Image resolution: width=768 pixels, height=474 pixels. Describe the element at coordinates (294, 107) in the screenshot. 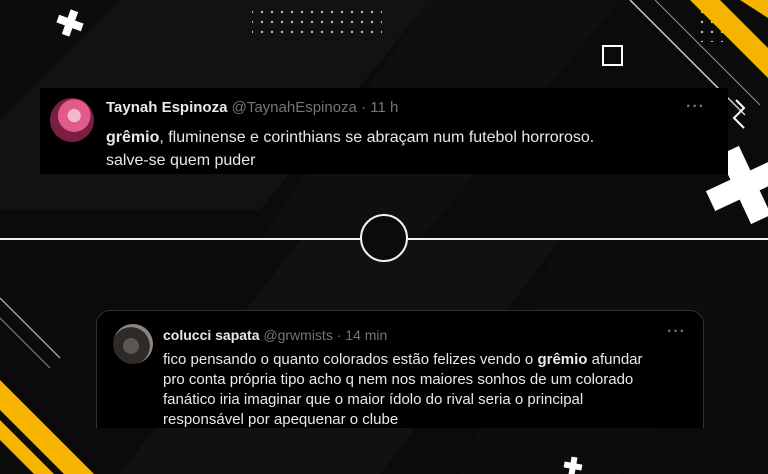

I see `user-handle: @TaynahEspinoza` at that location.